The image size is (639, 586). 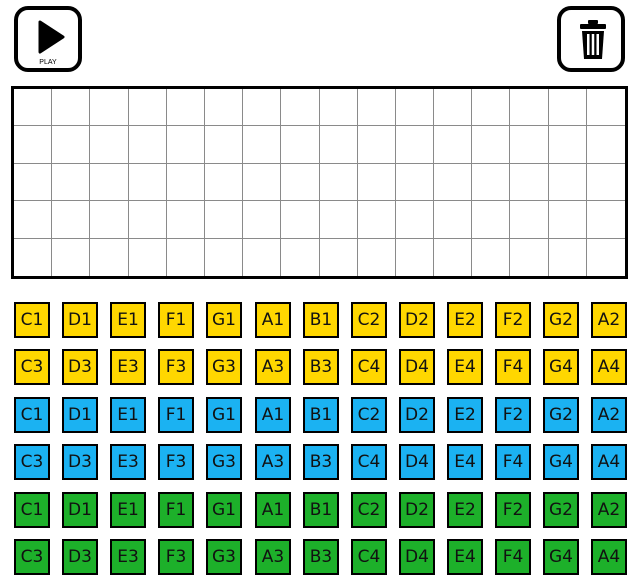 I want to click on trash-button, so click(x=591, y=39).